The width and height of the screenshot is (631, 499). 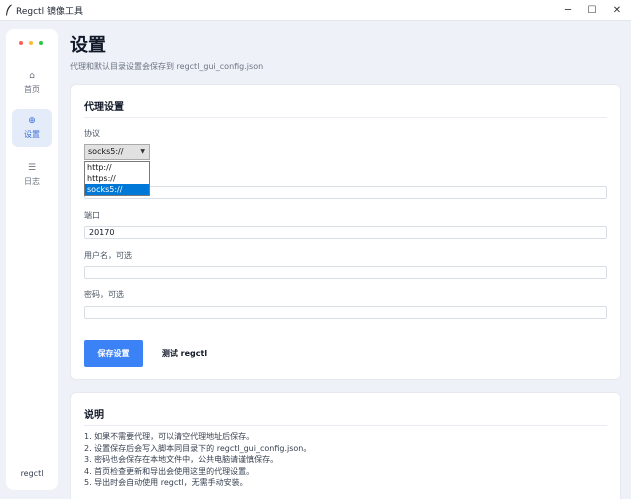 I want to click on window-title: Regctl 镜像工具, so click(x=49, y=12).